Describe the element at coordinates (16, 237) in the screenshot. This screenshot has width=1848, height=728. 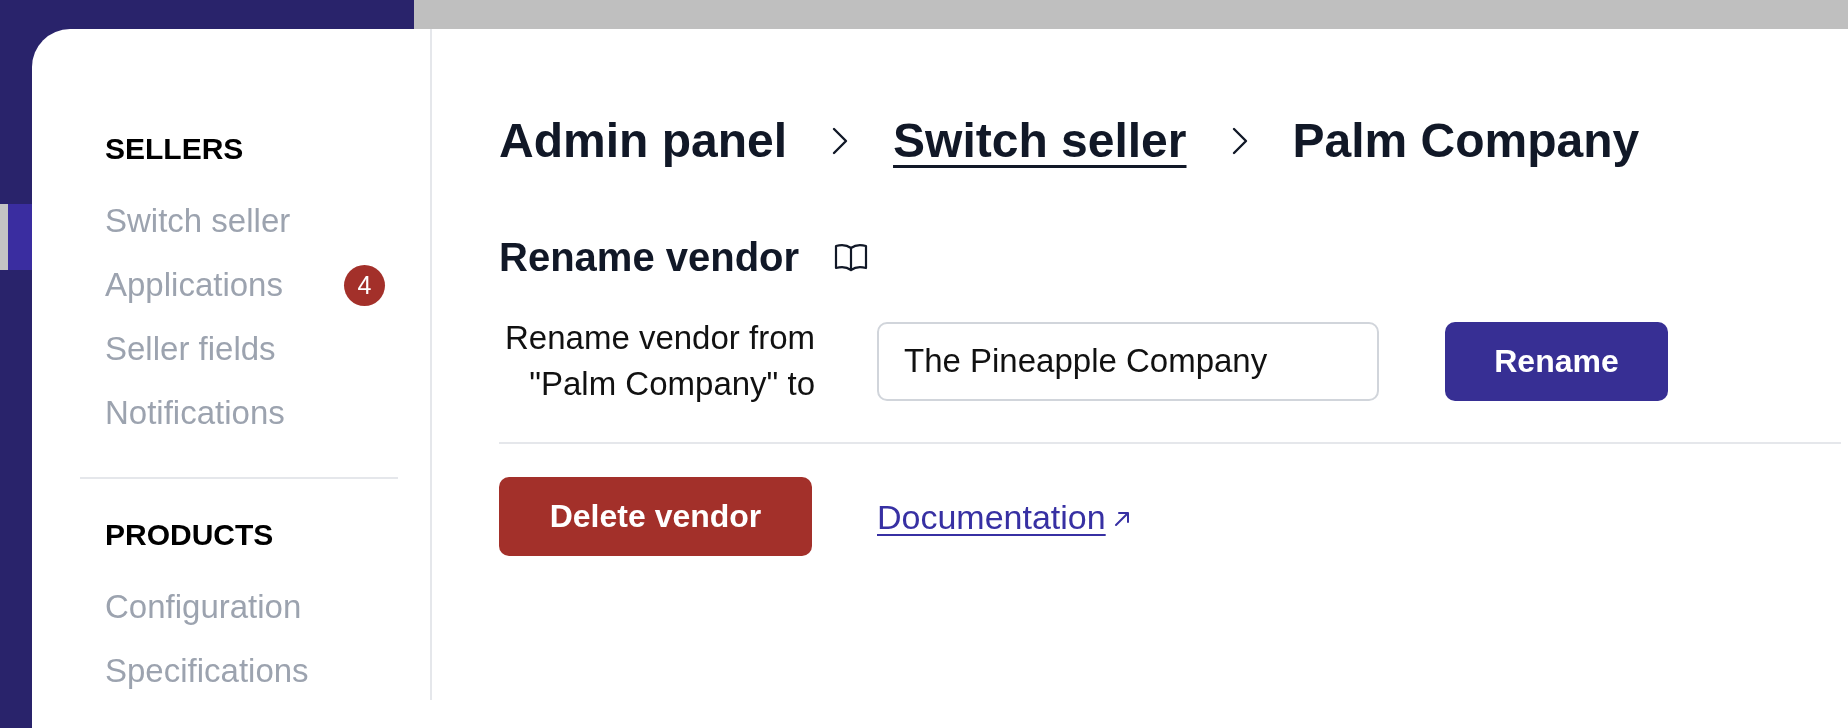
I see `nav-indicator` at that location.